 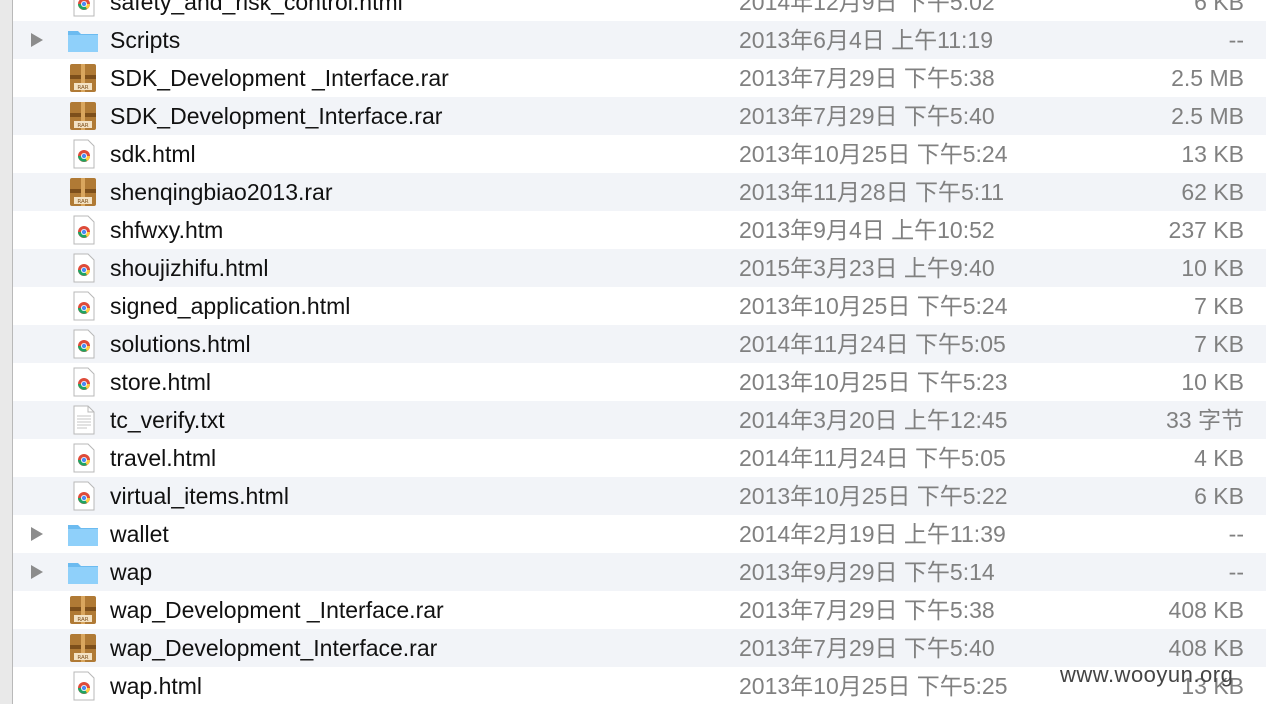 What do you see at coordinates (873, 420) in the screenshot?
I see `file-date: 2014年3月20日 上午12:45` at bounding box center [873, 420].